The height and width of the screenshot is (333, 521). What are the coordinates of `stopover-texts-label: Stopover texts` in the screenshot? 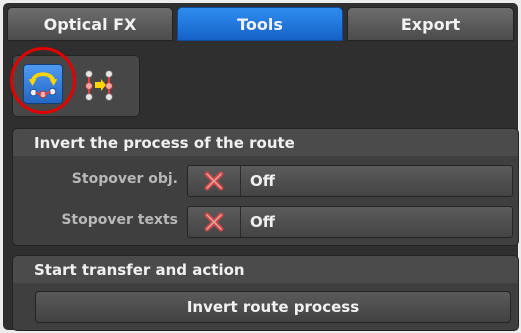 It's located at (119, 220).